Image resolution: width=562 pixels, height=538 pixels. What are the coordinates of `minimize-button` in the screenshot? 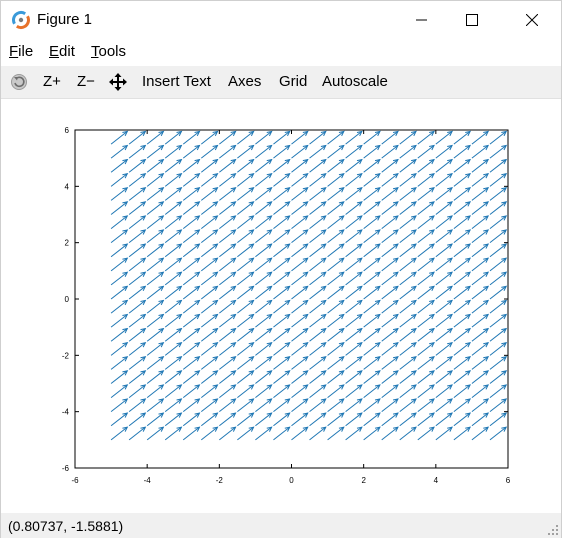 It's located at (422, 20).